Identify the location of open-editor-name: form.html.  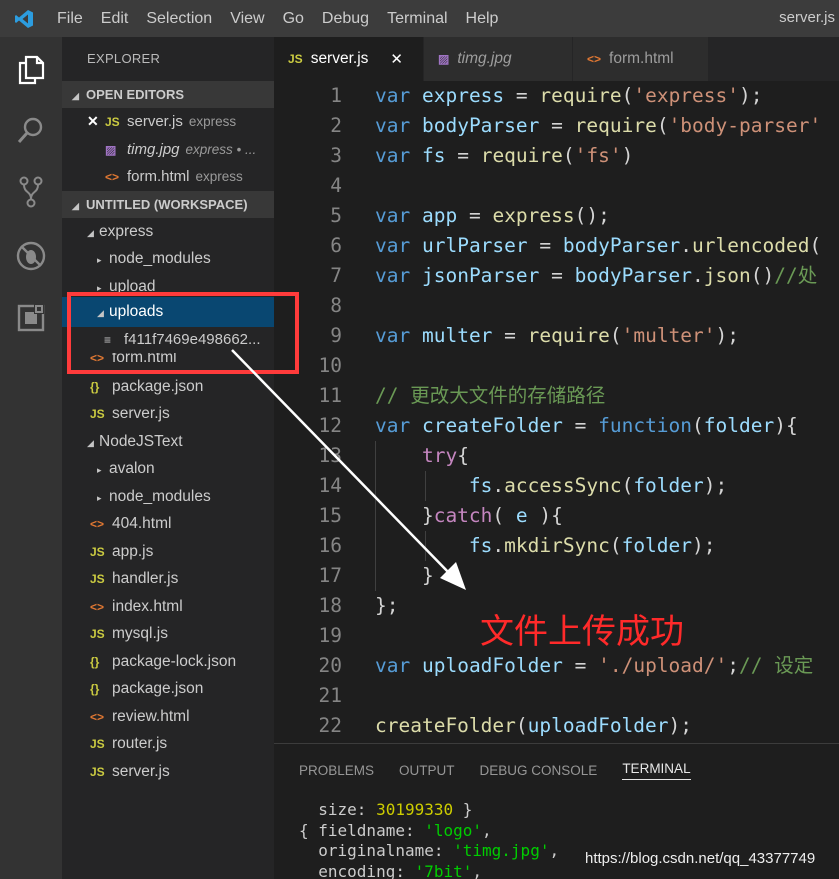
(158, 176).